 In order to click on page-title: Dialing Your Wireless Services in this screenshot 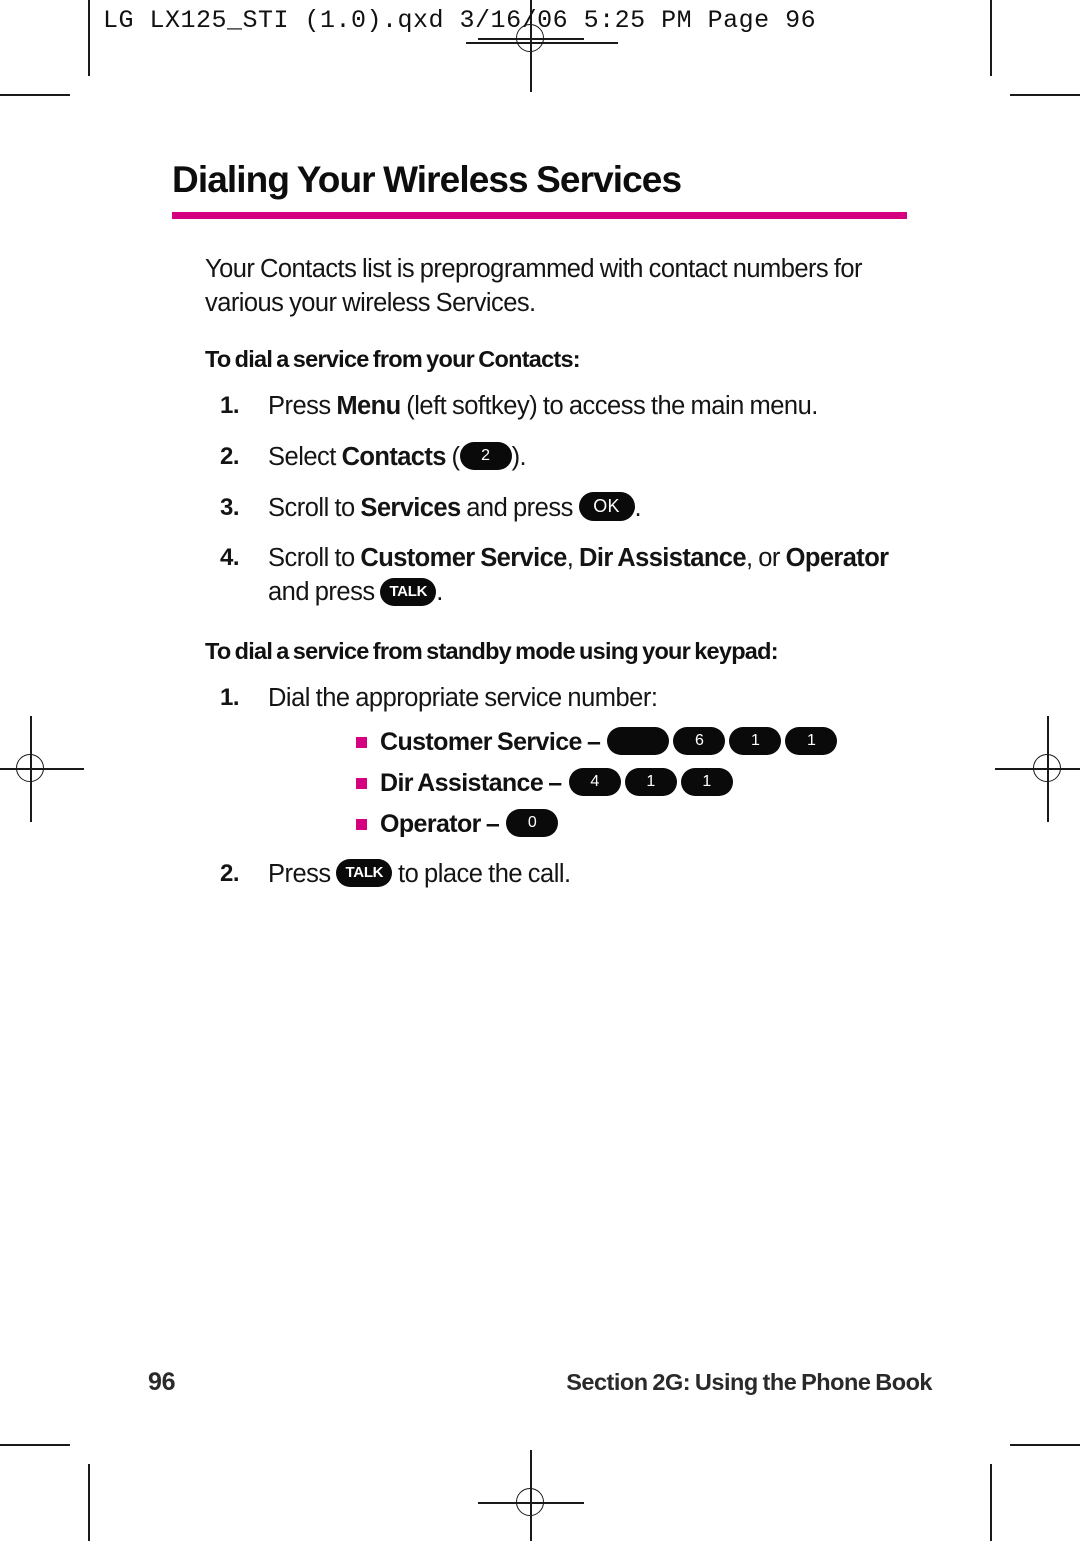, I will do `click(427, 179)`.